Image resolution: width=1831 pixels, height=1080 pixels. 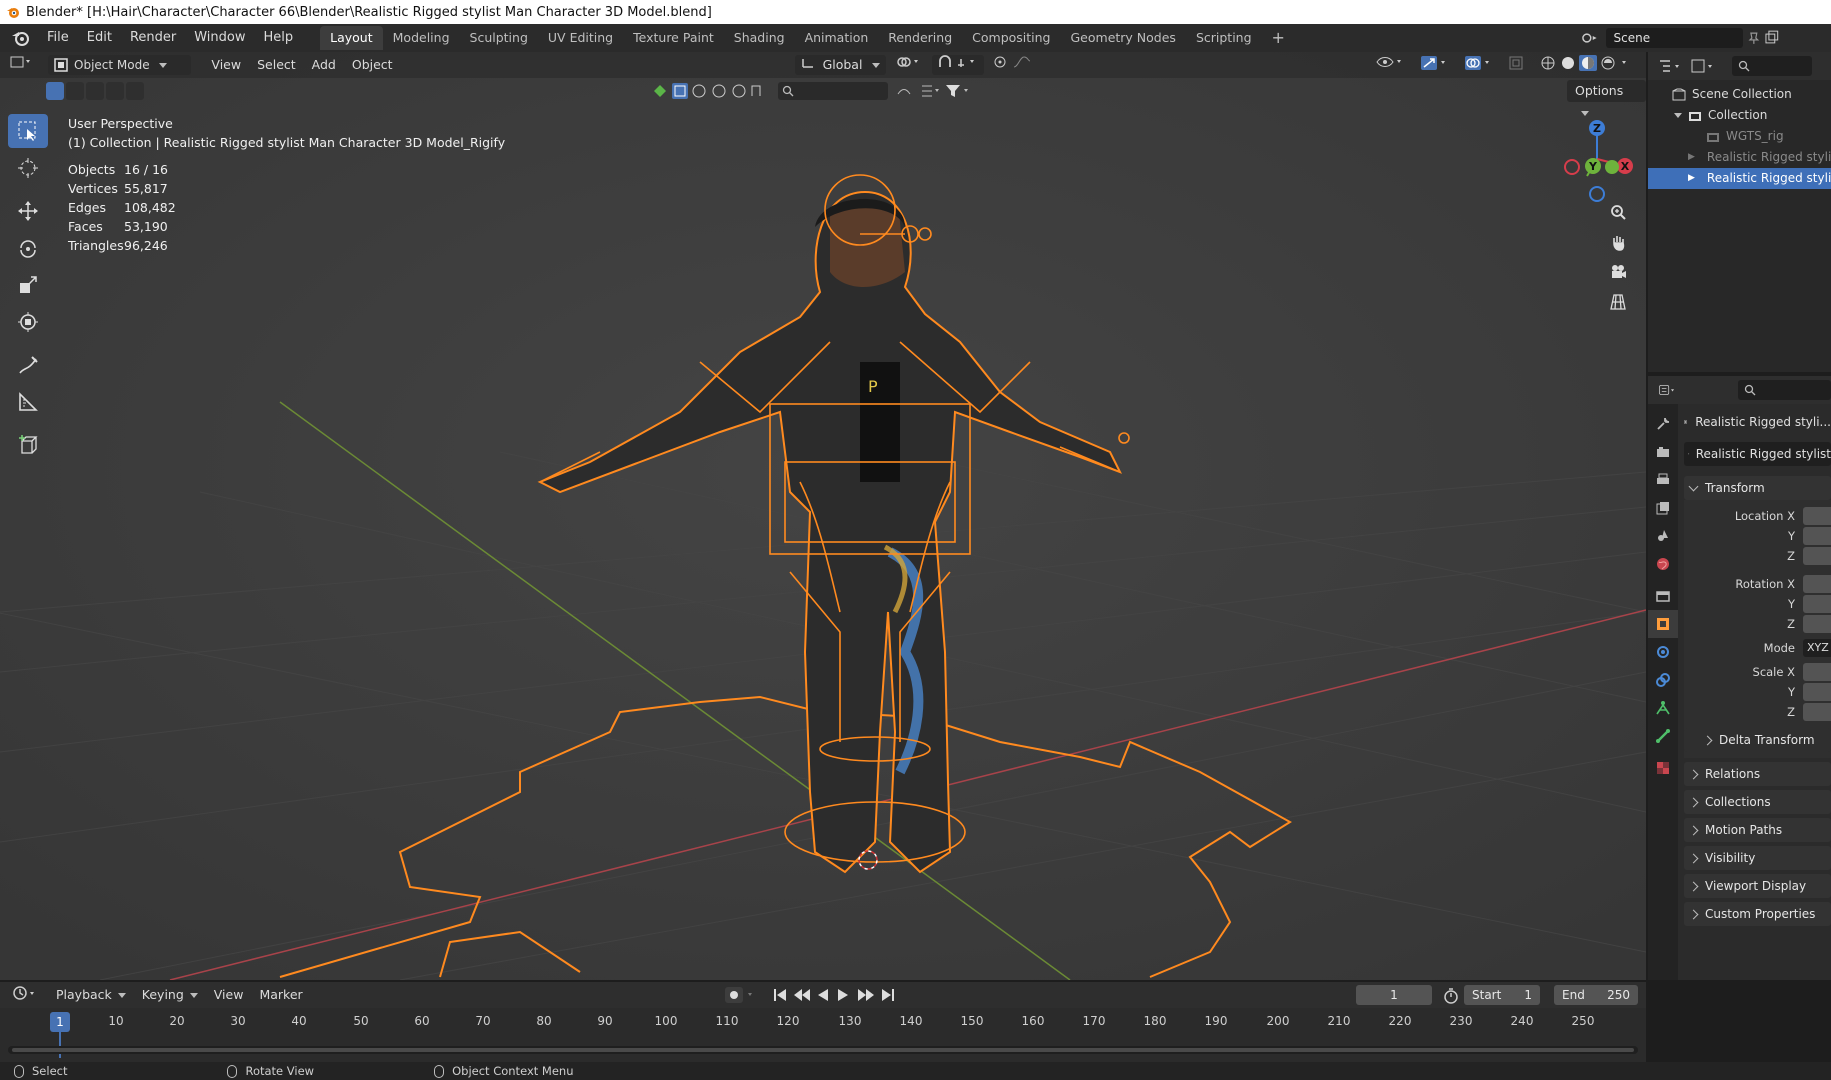 I want to click on pivot-icon, so click(x=909, y=65).